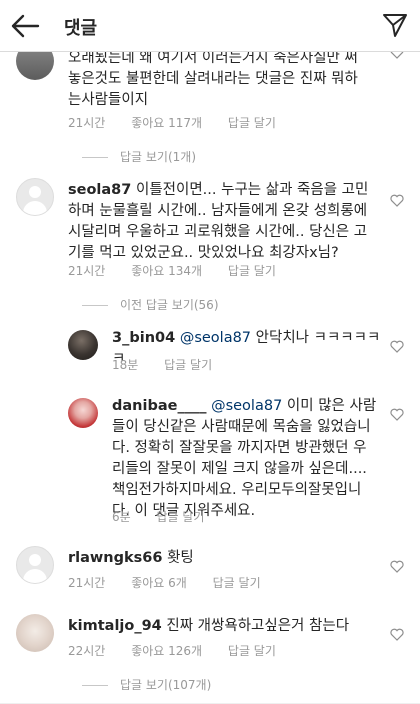 The height and width of the screenshot is (704, 420). What do you see at coordinates (210, 26) in the screenshot?
I see `comments-header: 댓글` at bounding box center [210, 26].